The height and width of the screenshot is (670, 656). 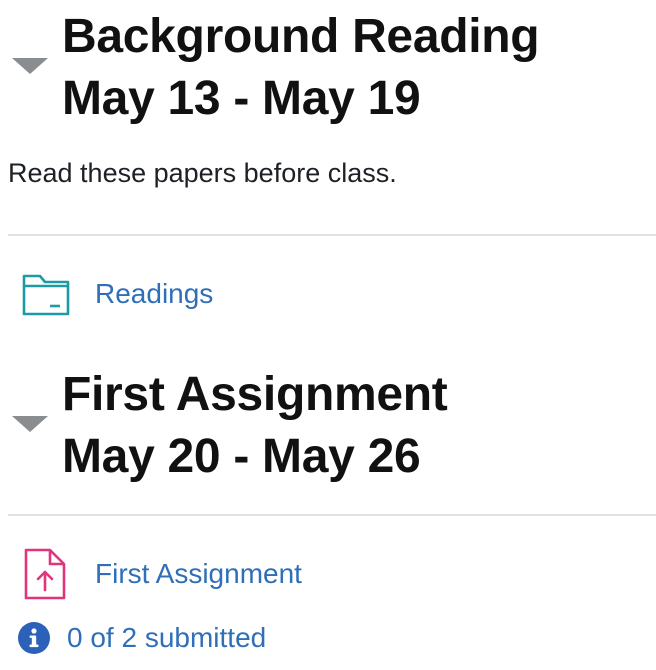 I want to click on activity-link-readings: Readings, so click(x=154, y=294).